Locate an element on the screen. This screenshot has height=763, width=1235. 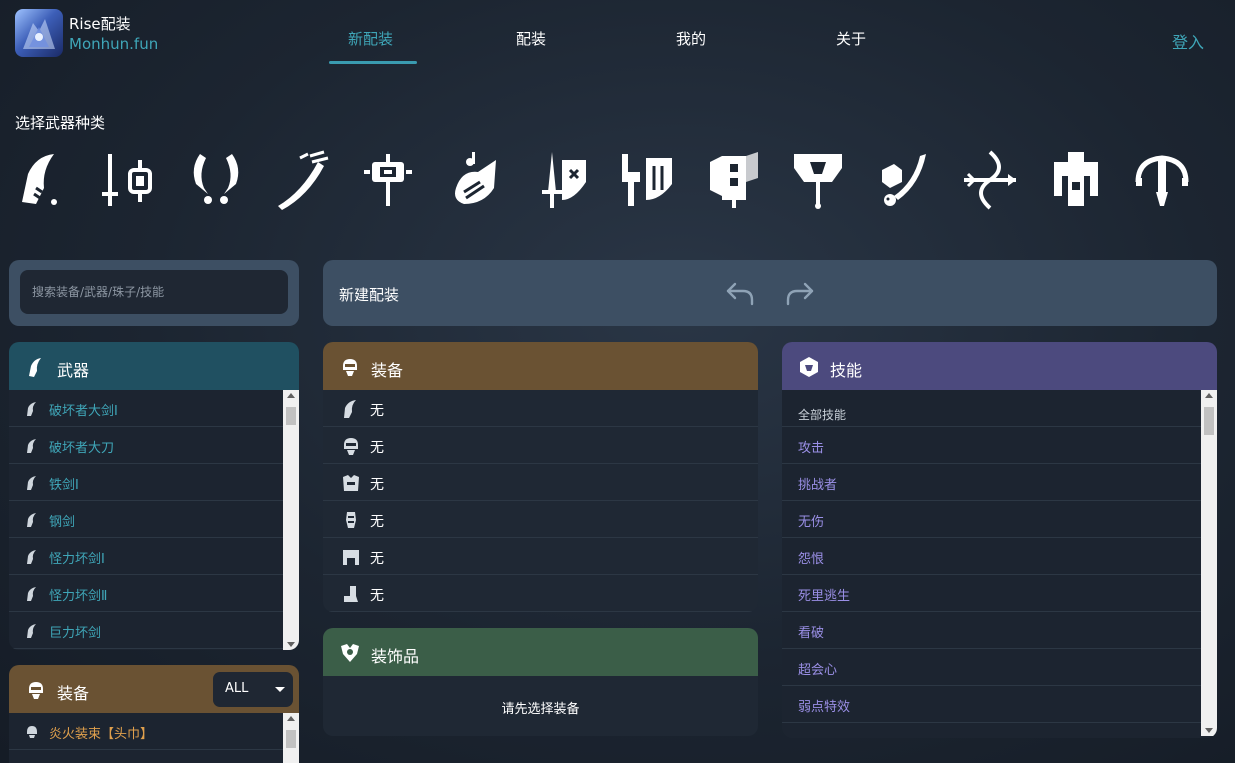
gear-slot-legs: 无 is located at coordinates (540, 593).